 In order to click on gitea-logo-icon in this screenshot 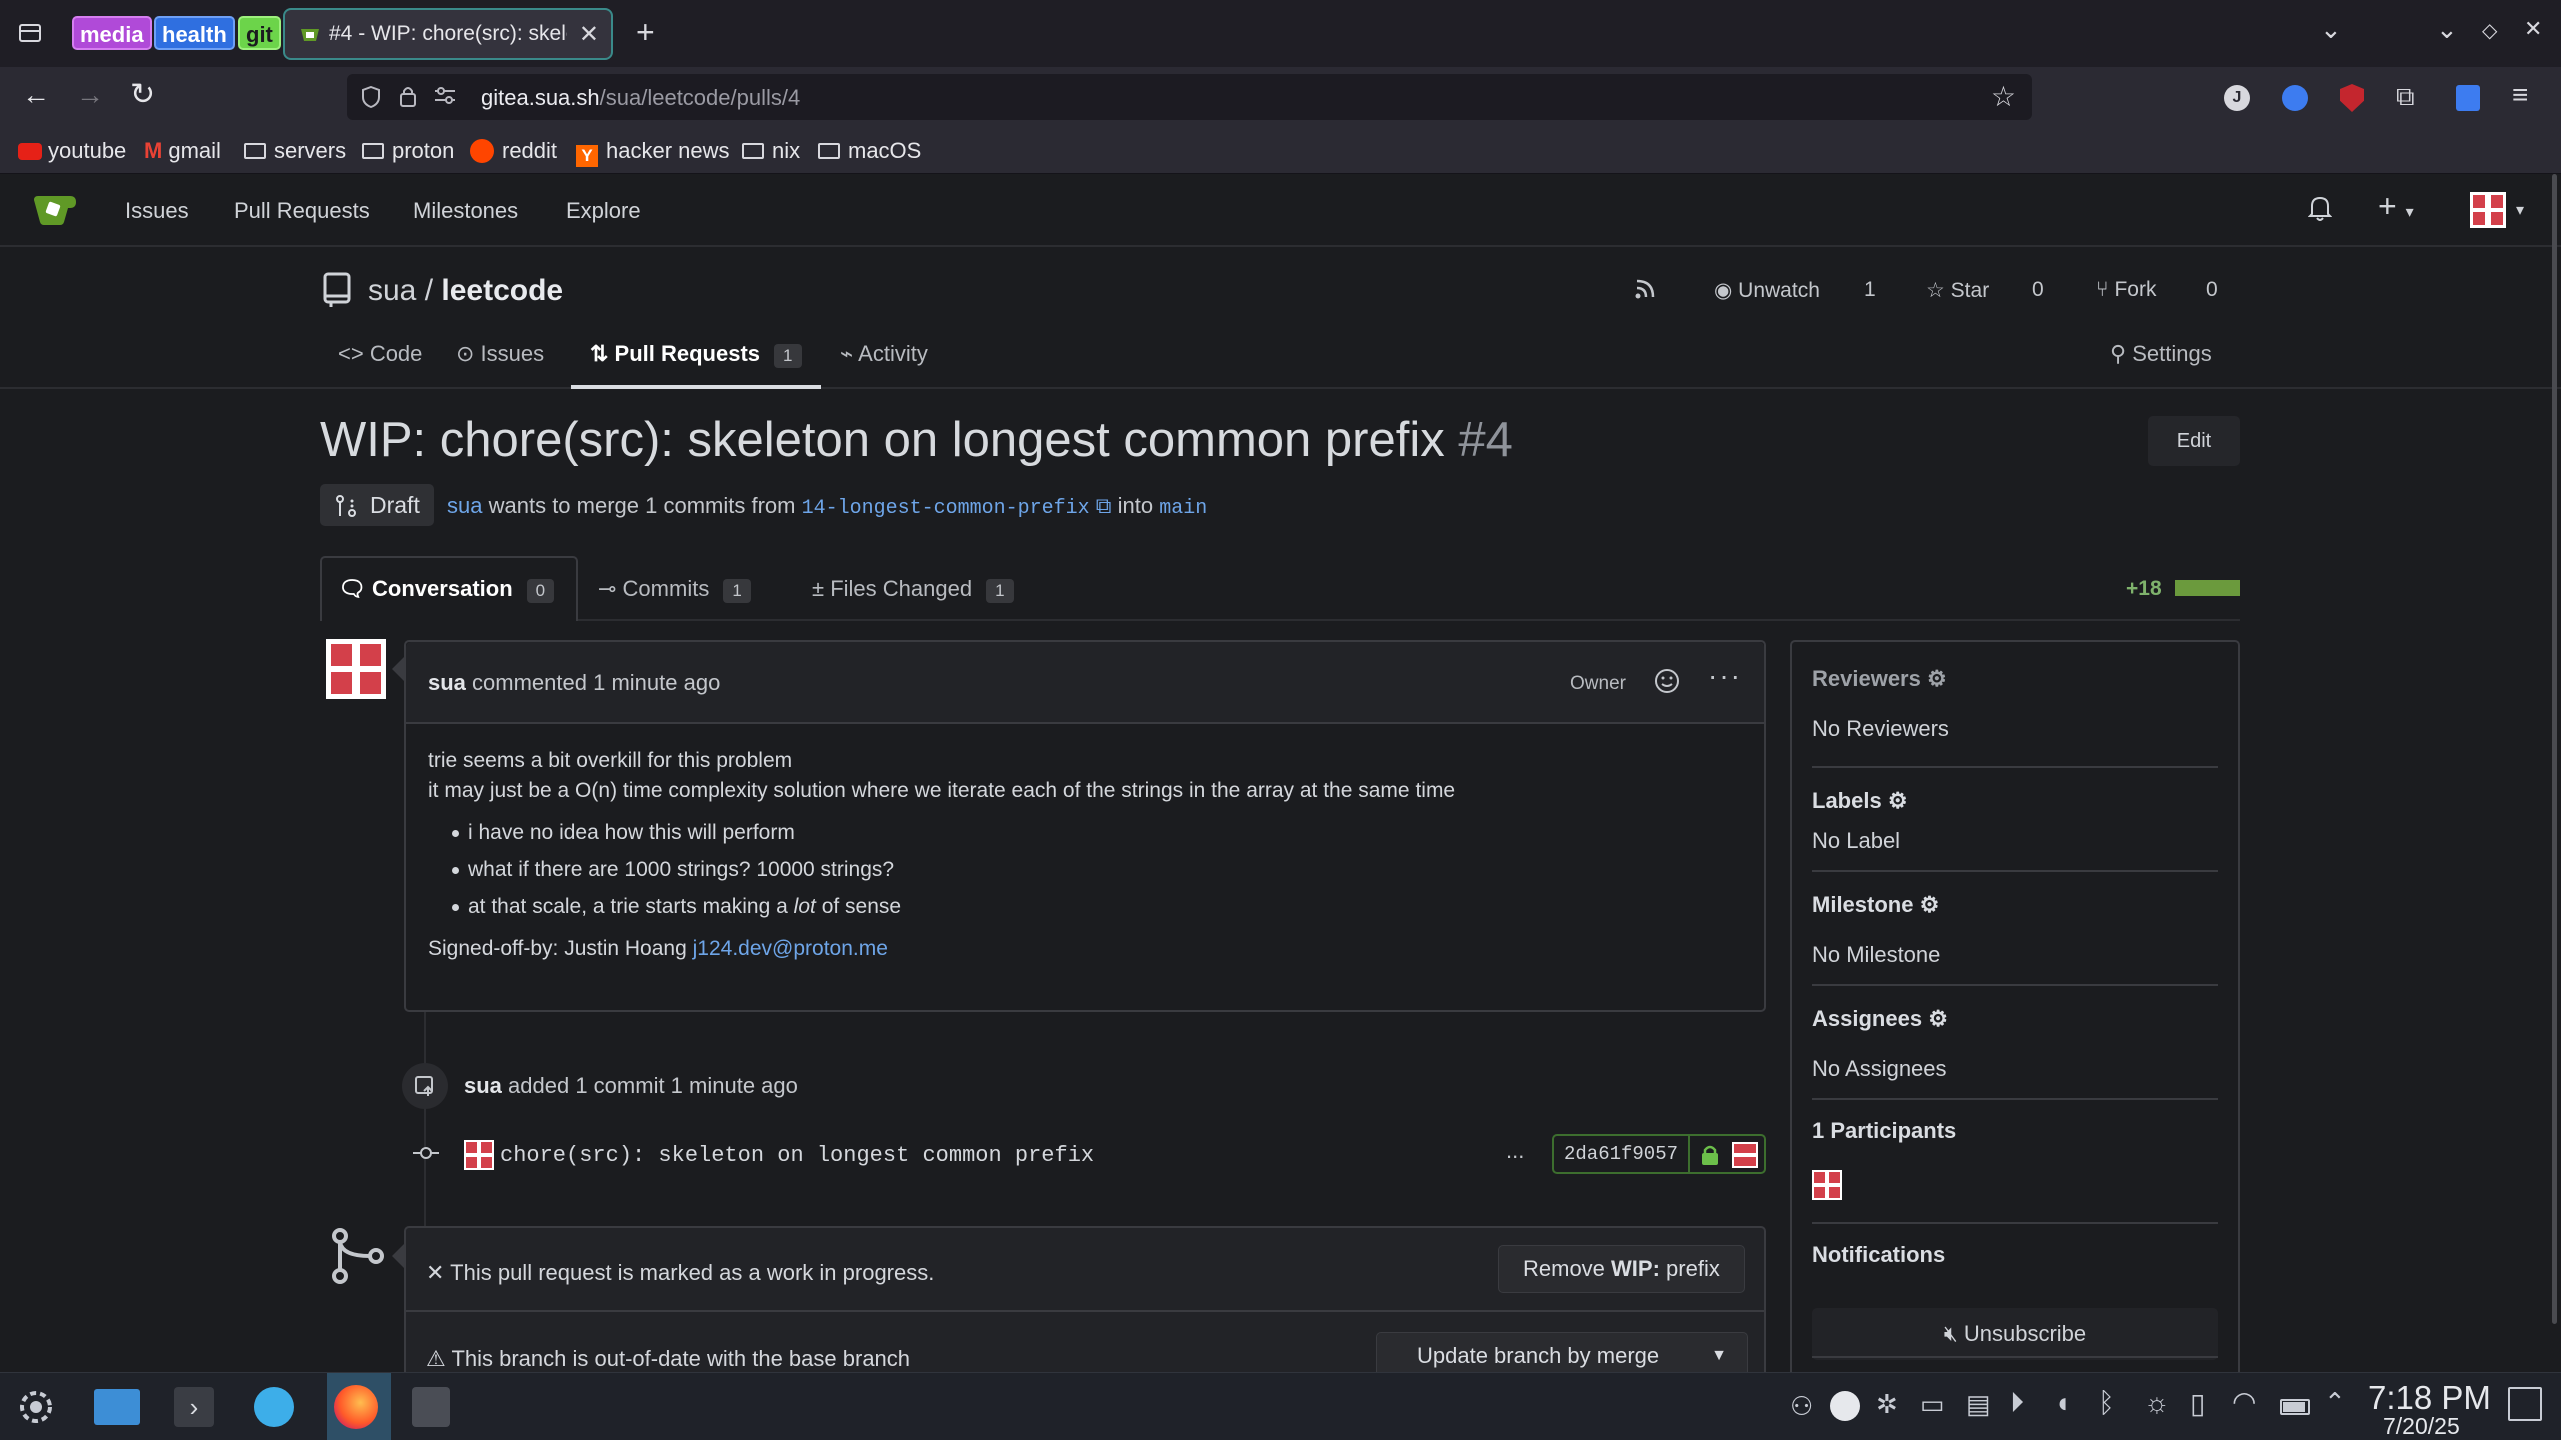, I will do `click(55, 210)`.